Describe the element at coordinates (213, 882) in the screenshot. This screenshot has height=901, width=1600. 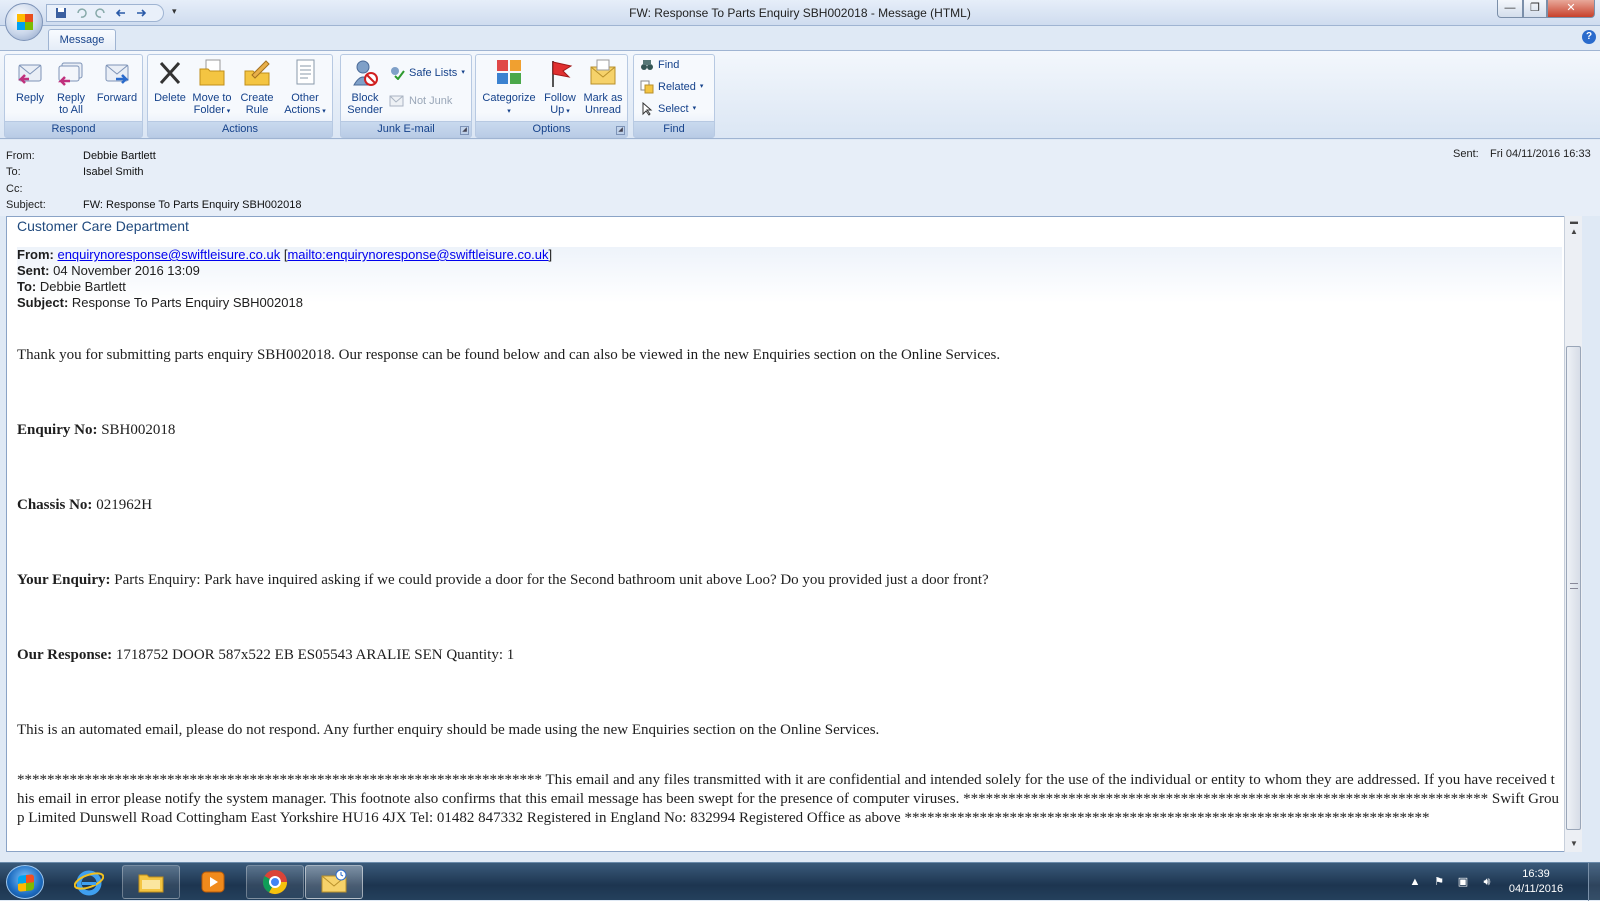
I see `taskbar-media-player` at that location.